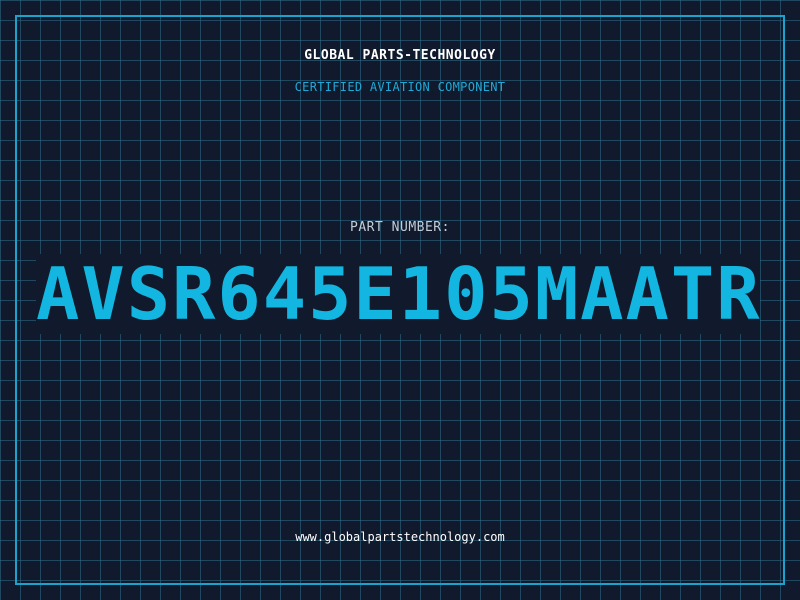 This screenshot has height=600, width=800. Describe the element at coordinates (400, 227) in the screenshot. I see `part-number-label: PART NUMBER:` at that location.